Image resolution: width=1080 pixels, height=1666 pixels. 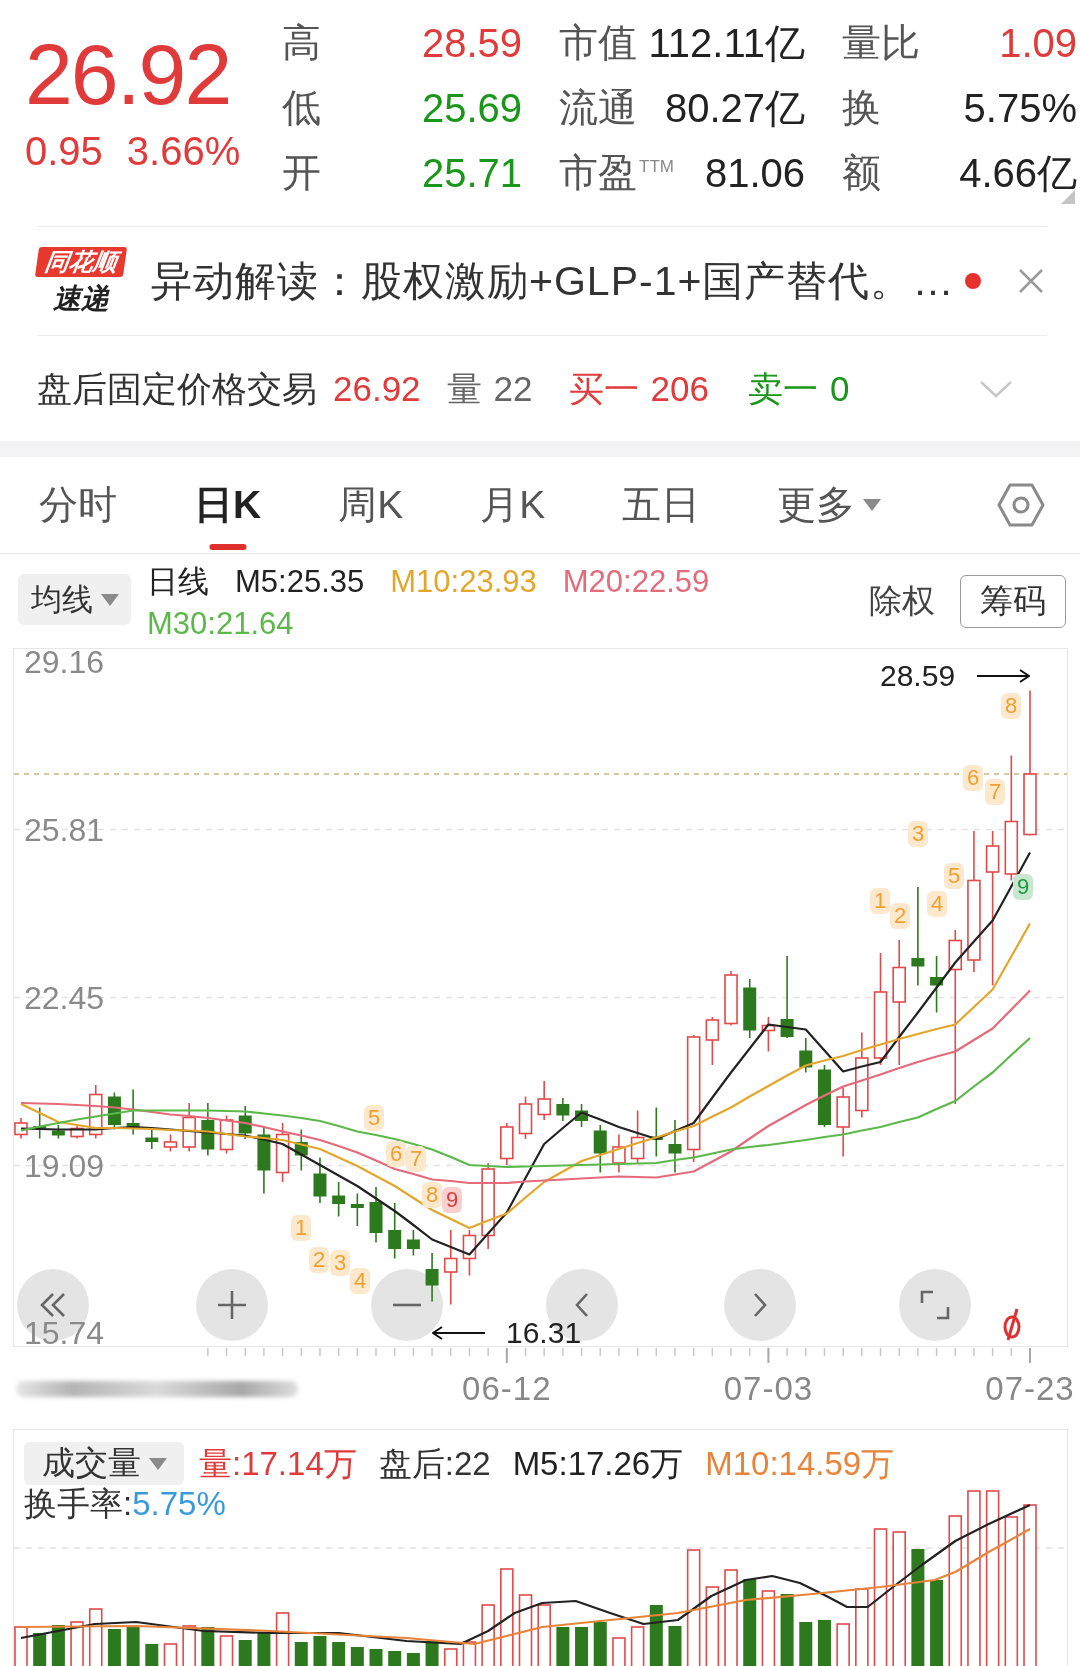 What do you see at coordinates (1021, 505) in the screenshot?
I see `settings-icon` at bounding box center [1021, 505].